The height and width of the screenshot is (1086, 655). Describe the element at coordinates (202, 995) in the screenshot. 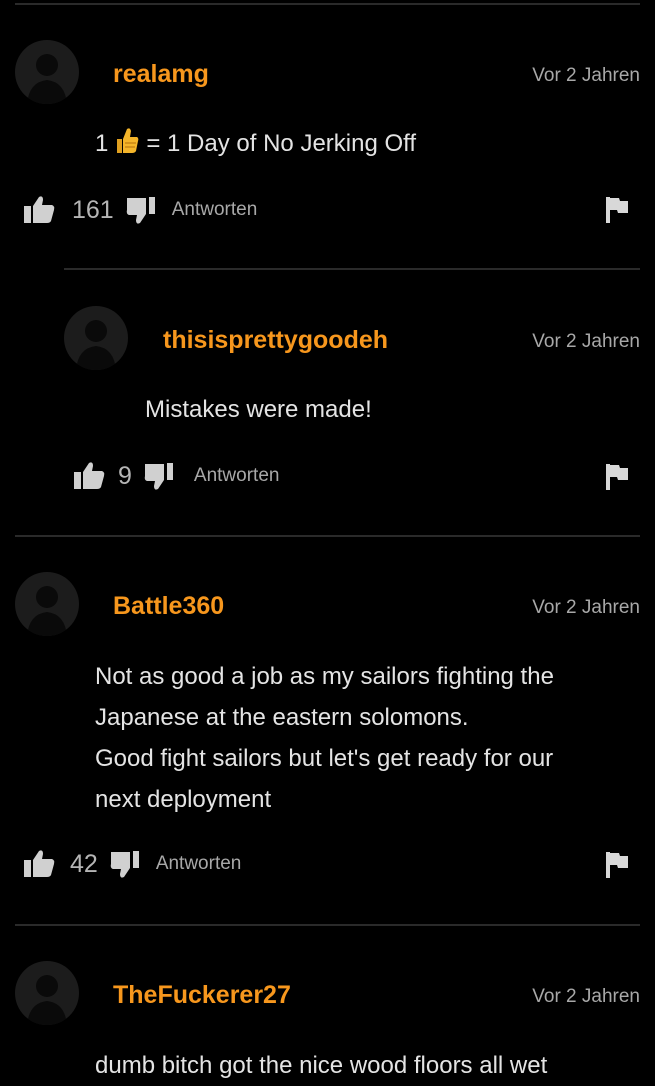

I see `comment-username: TheFuckerer27` at that location.